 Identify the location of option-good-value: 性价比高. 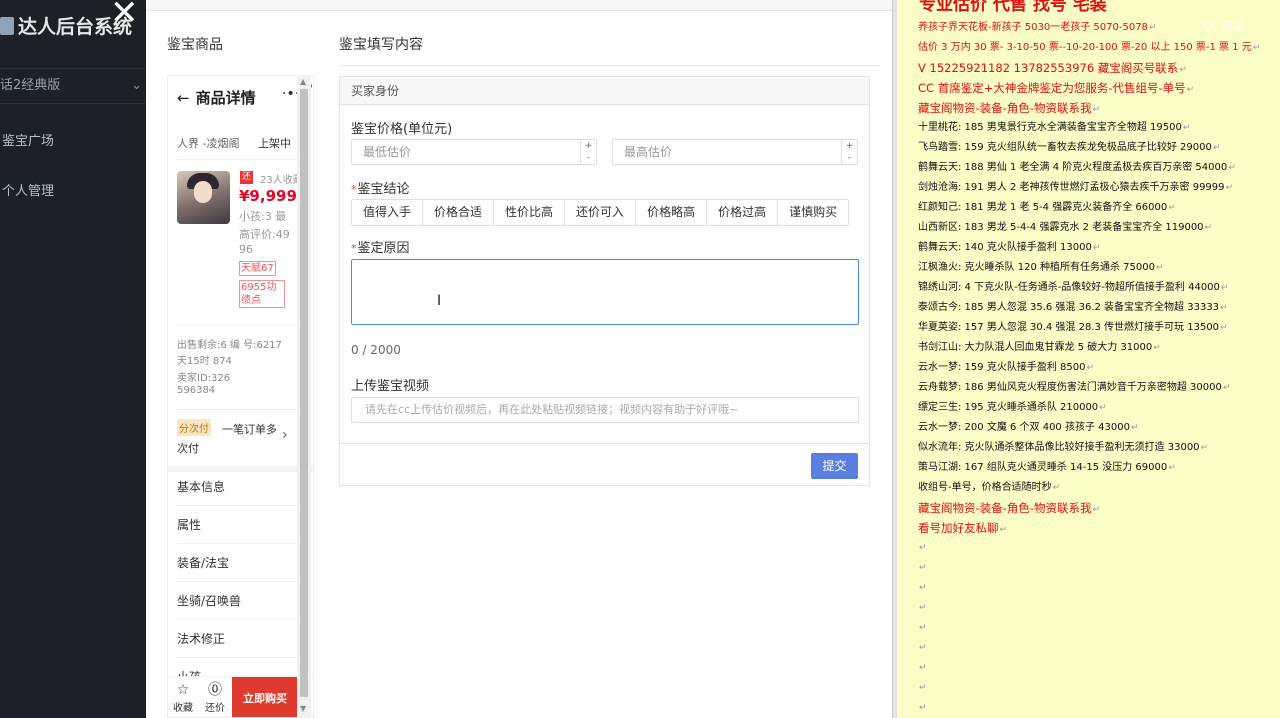
(530, 212).